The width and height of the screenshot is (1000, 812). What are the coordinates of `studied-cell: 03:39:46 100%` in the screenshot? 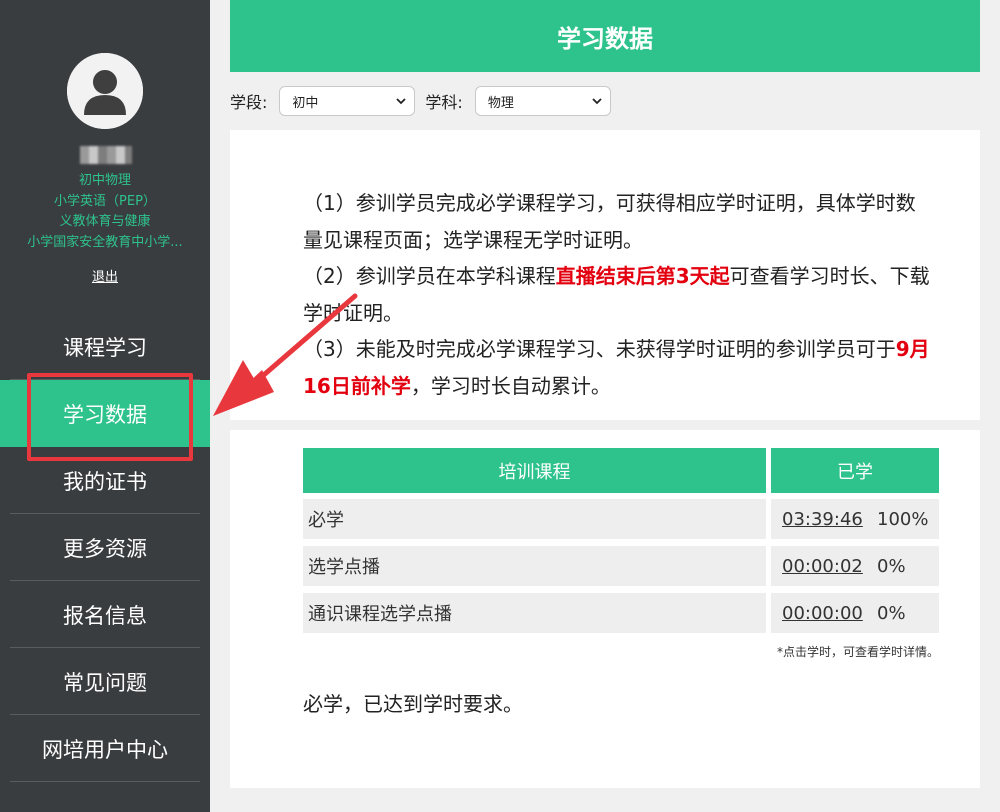 It's located at (855, 519).